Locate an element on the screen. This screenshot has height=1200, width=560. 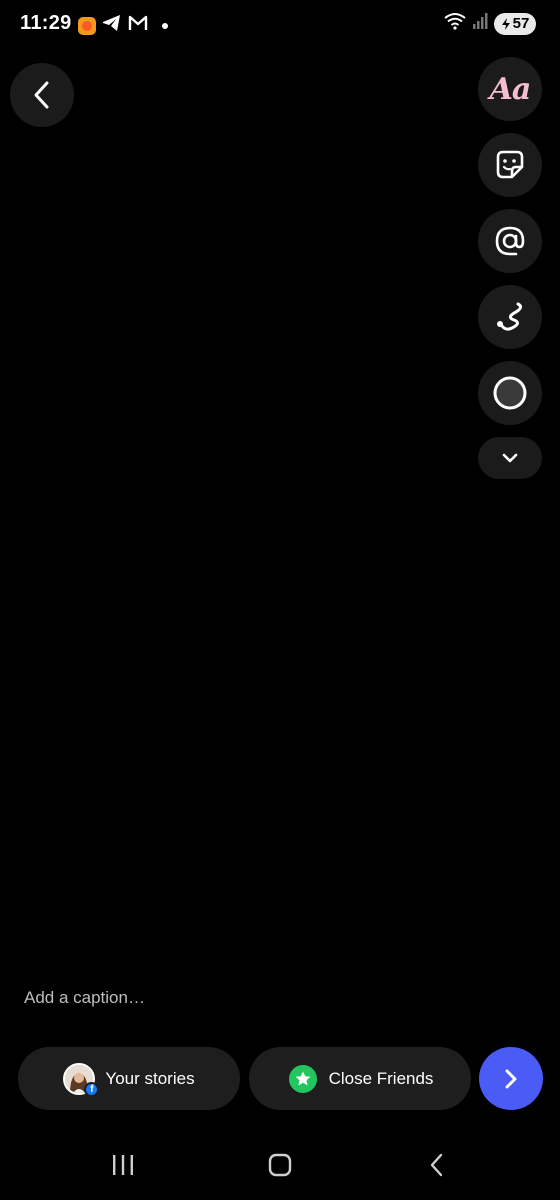
system-back-button is located at coordinates (437, 1165).